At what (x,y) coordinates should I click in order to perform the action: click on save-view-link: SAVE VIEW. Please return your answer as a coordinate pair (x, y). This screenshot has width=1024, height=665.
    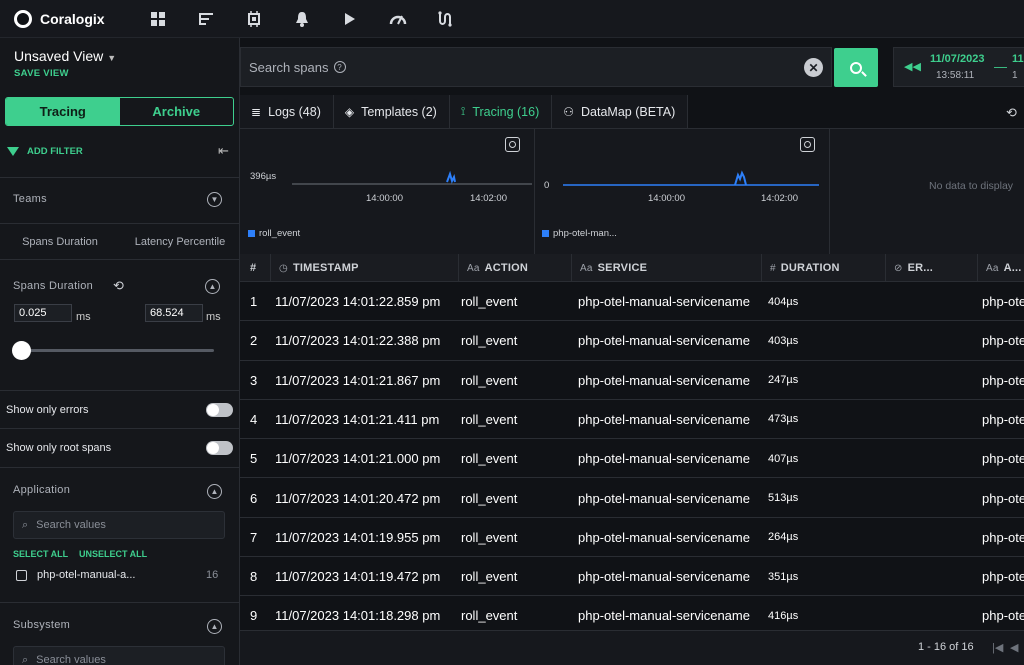
    Looking at the image, I should click on (41, 73).